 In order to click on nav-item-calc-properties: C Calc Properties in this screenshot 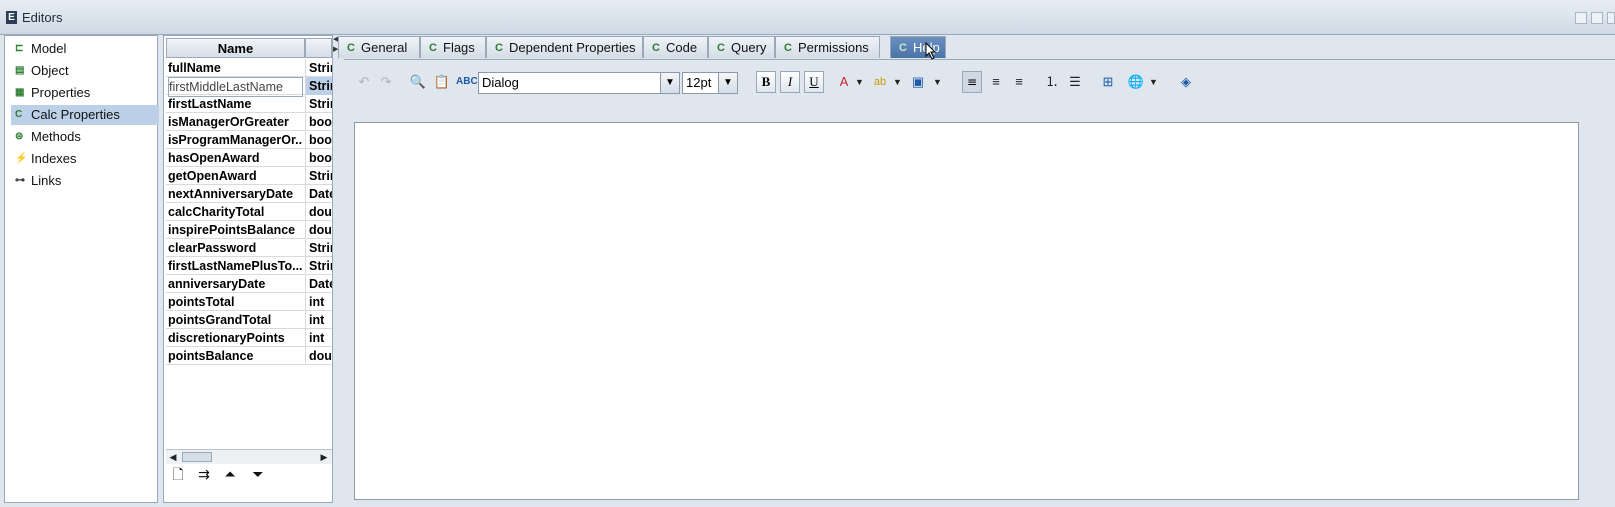, I will do `click(85, 115)`.